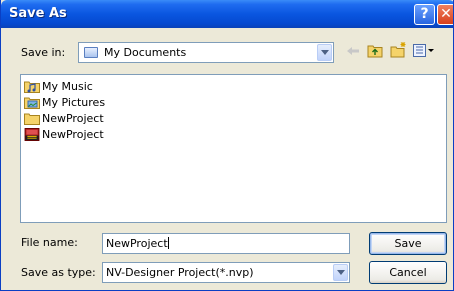  Describe the element at coordinates (398, 50) in the screenshot. I see `new-folder-icon` at that location.